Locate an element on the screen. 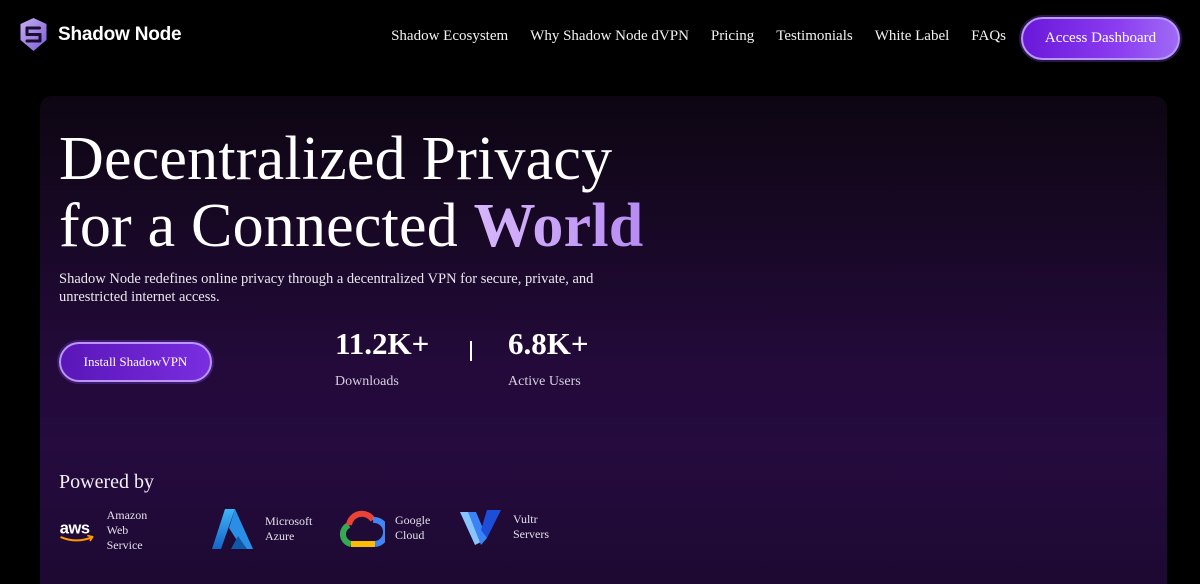  stat-value: 11.2K+ is located at coordinates (382, 343).